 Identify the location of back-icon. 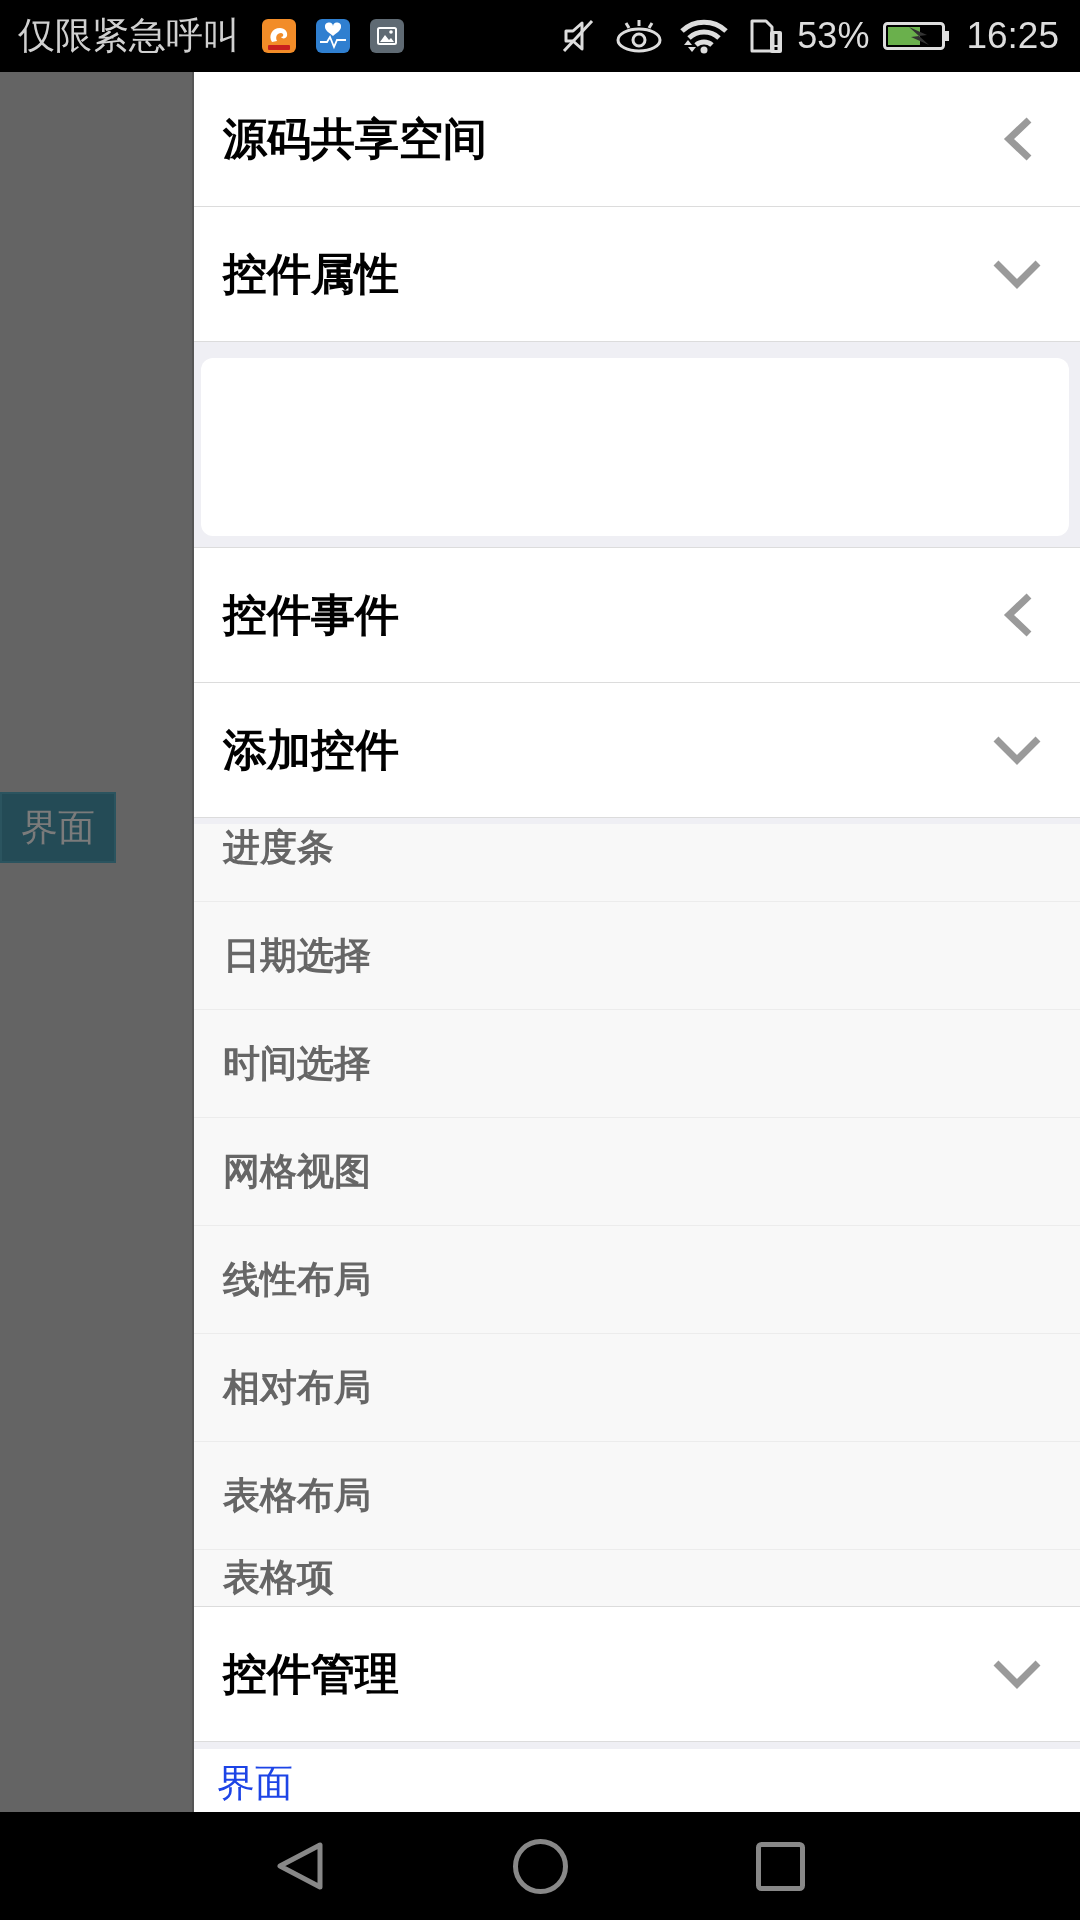
(300, 1866).